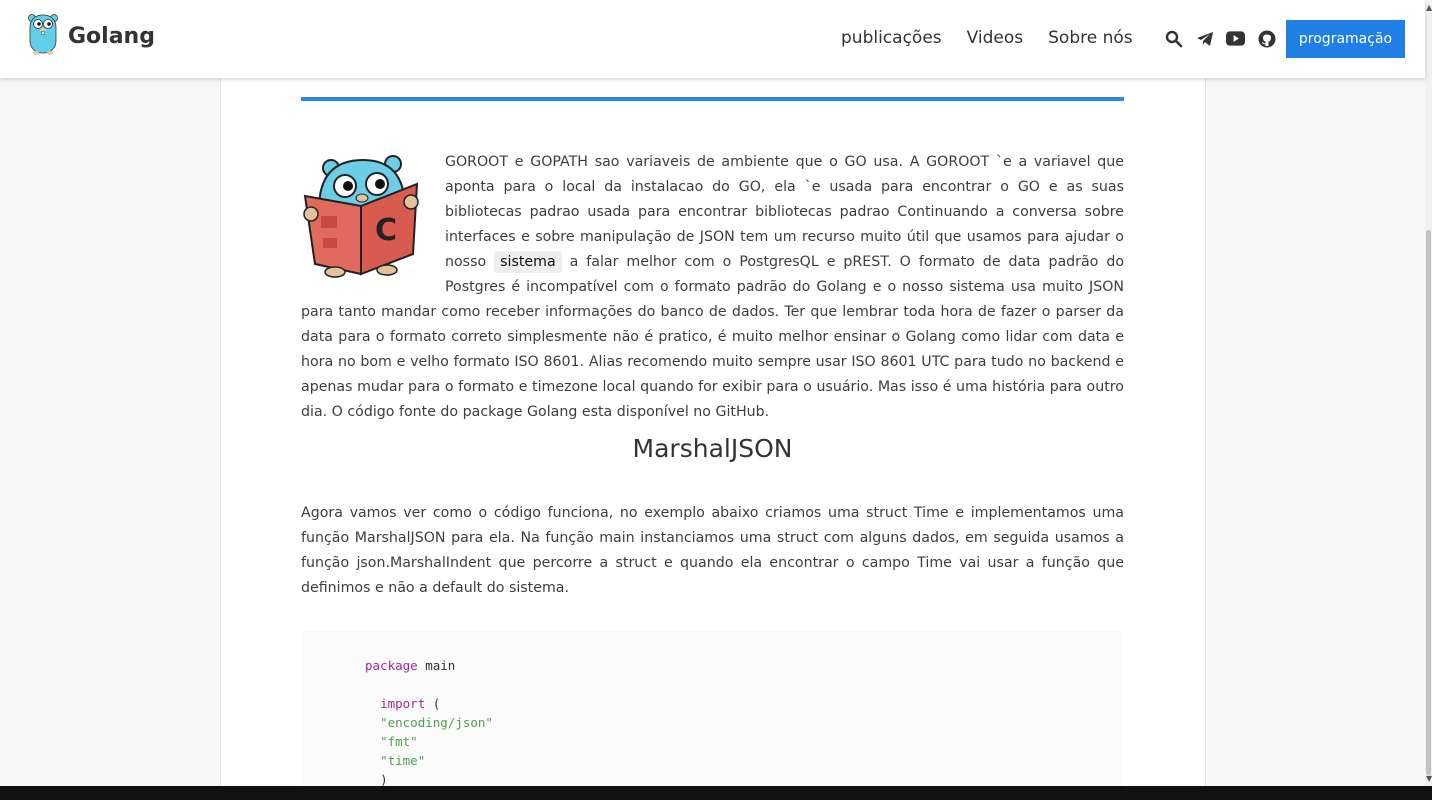 Image resolution: width=1432 pixels, height=800 pixels. I want to click on svg-text: C, so click(386, 230).